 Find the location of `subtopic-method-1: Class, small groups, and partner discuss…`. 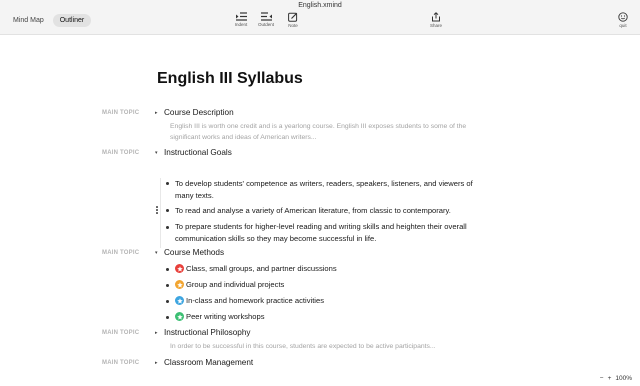

subtopic-method-1: Class, small groups, and partner discuss… is located at coordinates (261, 268).